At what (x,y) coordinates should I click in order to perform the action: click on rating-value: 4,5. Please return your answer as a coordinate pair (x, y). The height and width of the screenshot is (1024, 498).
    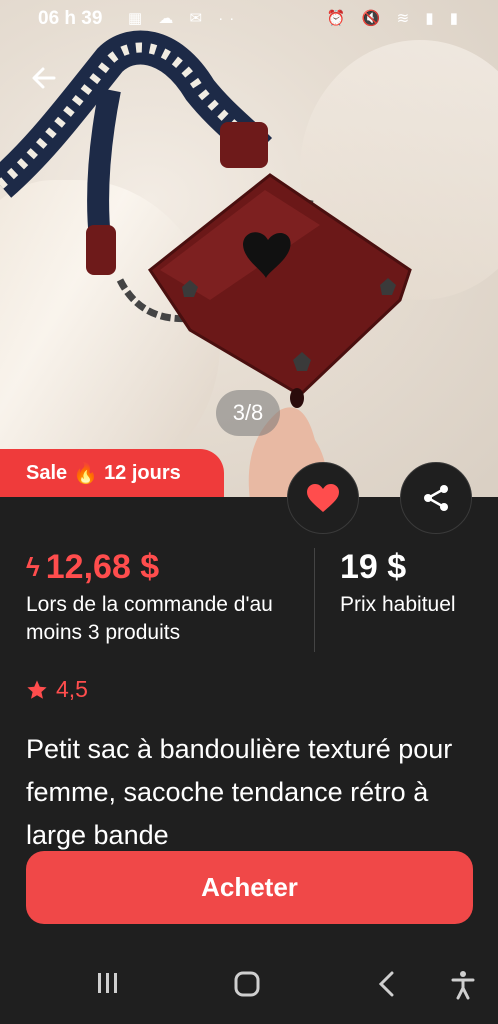
    Looking at the image, I should click on (72, 689).